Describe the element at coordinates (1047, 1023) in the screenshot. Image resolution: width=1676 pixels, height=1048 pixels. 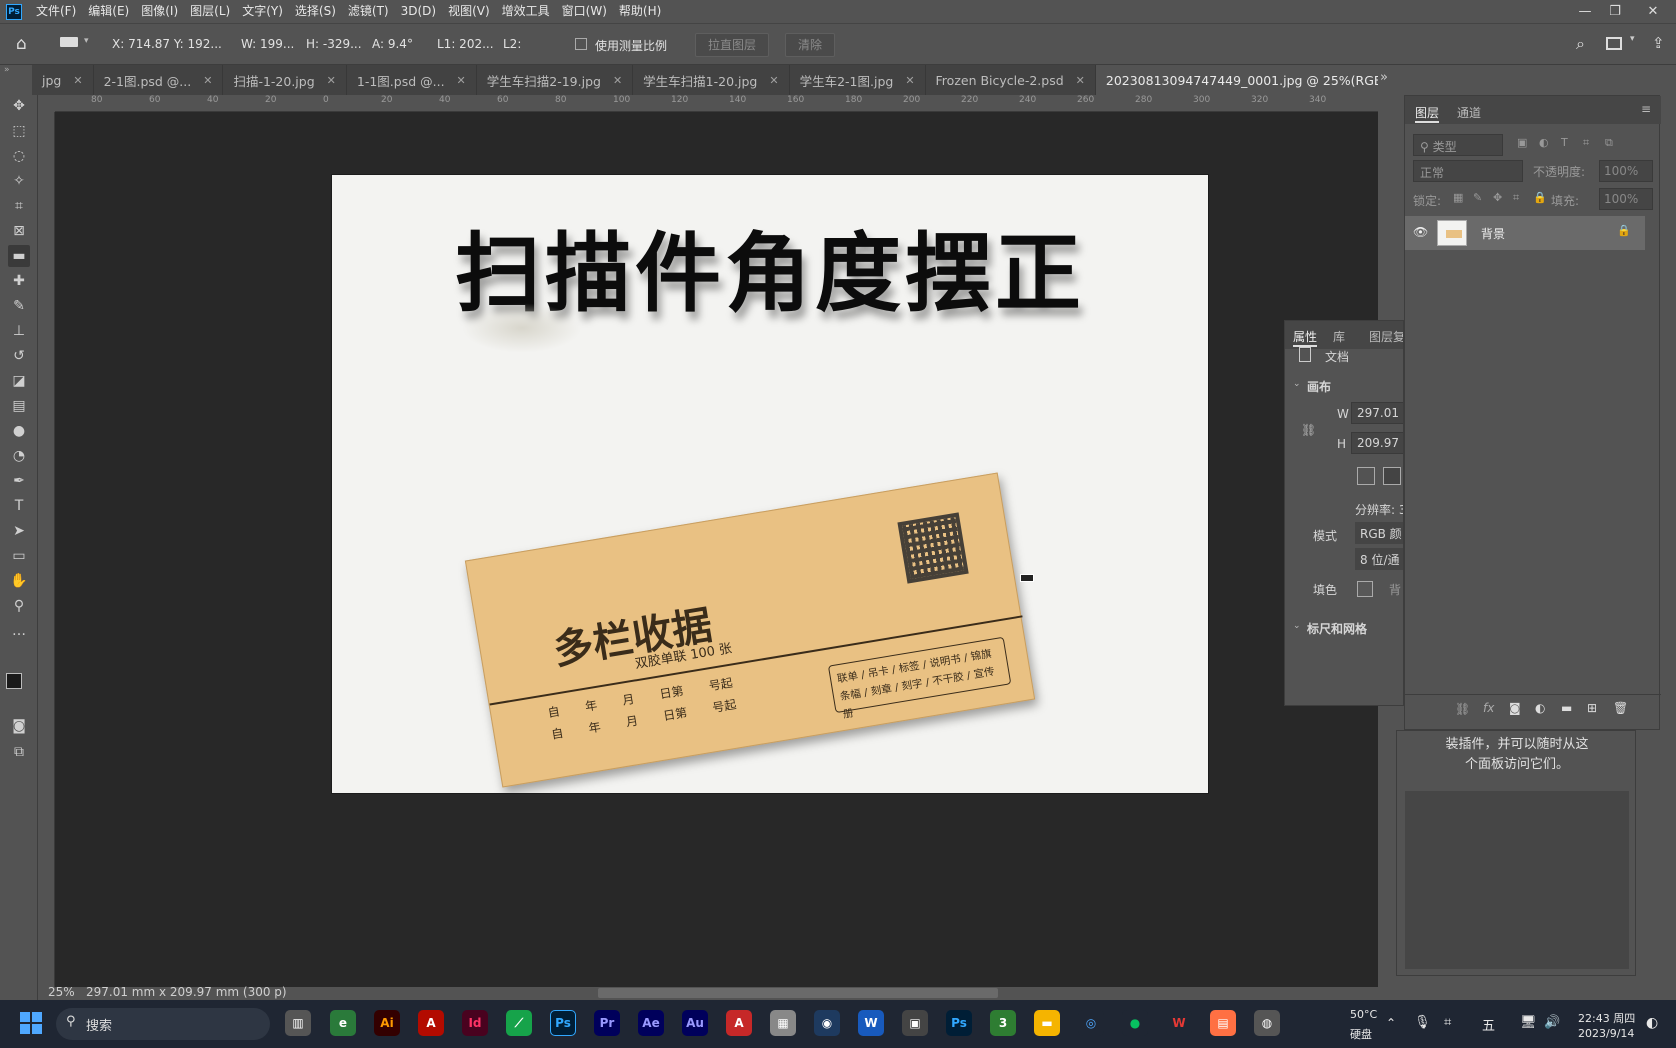
I see `file-explorer-icon: ▬` at that location.